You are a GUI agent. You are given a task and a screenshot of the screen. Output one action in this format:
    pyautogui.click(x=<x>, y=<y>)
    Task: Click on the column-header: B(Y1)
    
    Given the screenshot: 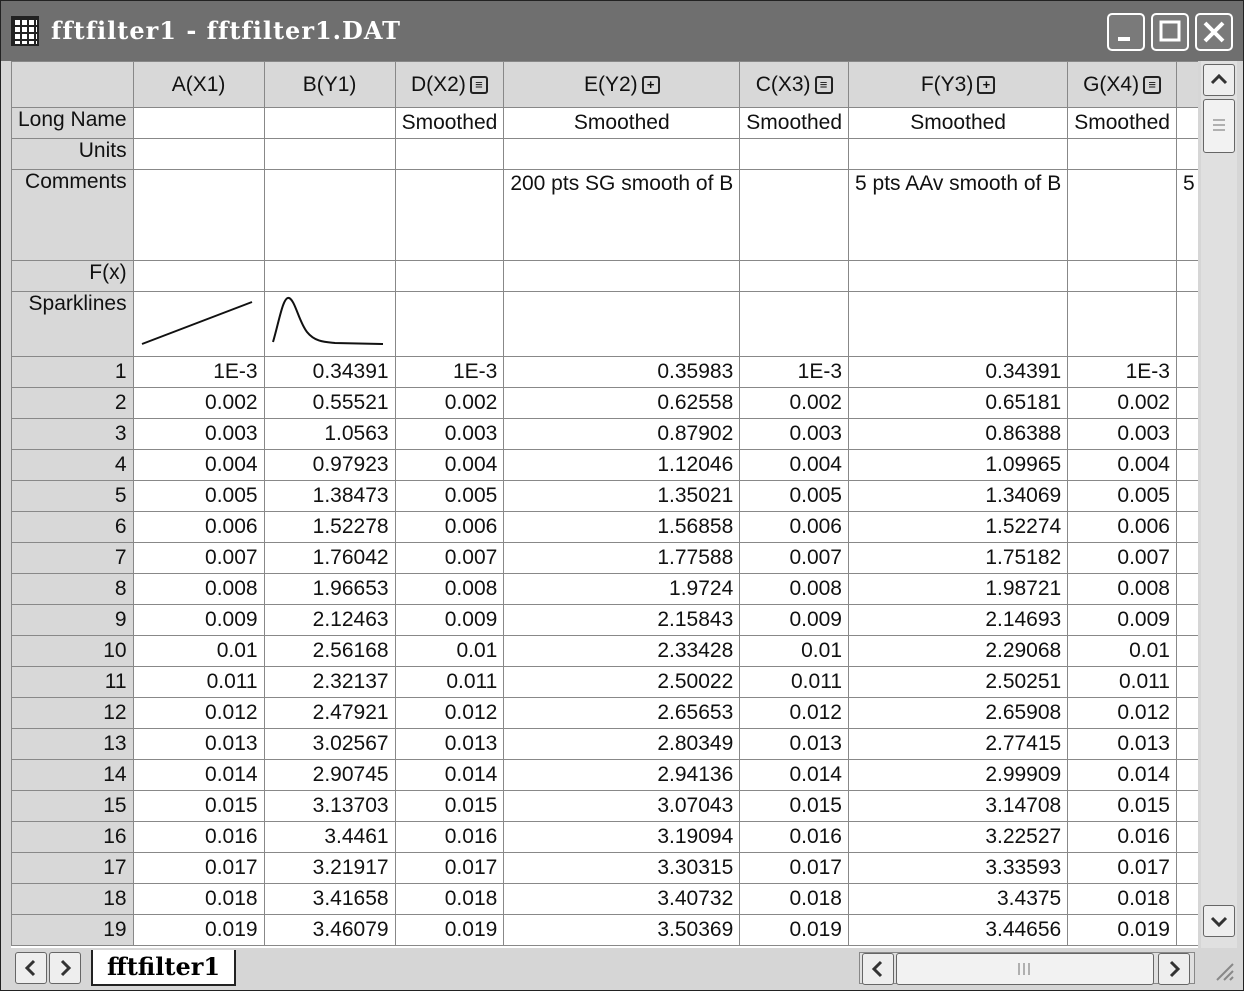 What is the action you would take?
    pyautogui.click(x=329, y=84)
    